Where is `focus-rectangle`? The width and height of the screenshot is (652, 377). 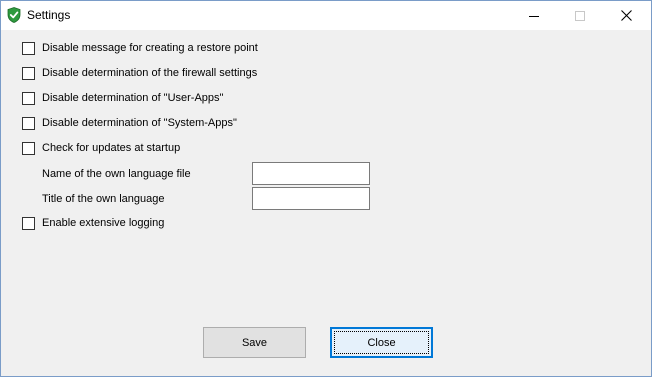
focus-rectangle is located at coordinates (381, 342).